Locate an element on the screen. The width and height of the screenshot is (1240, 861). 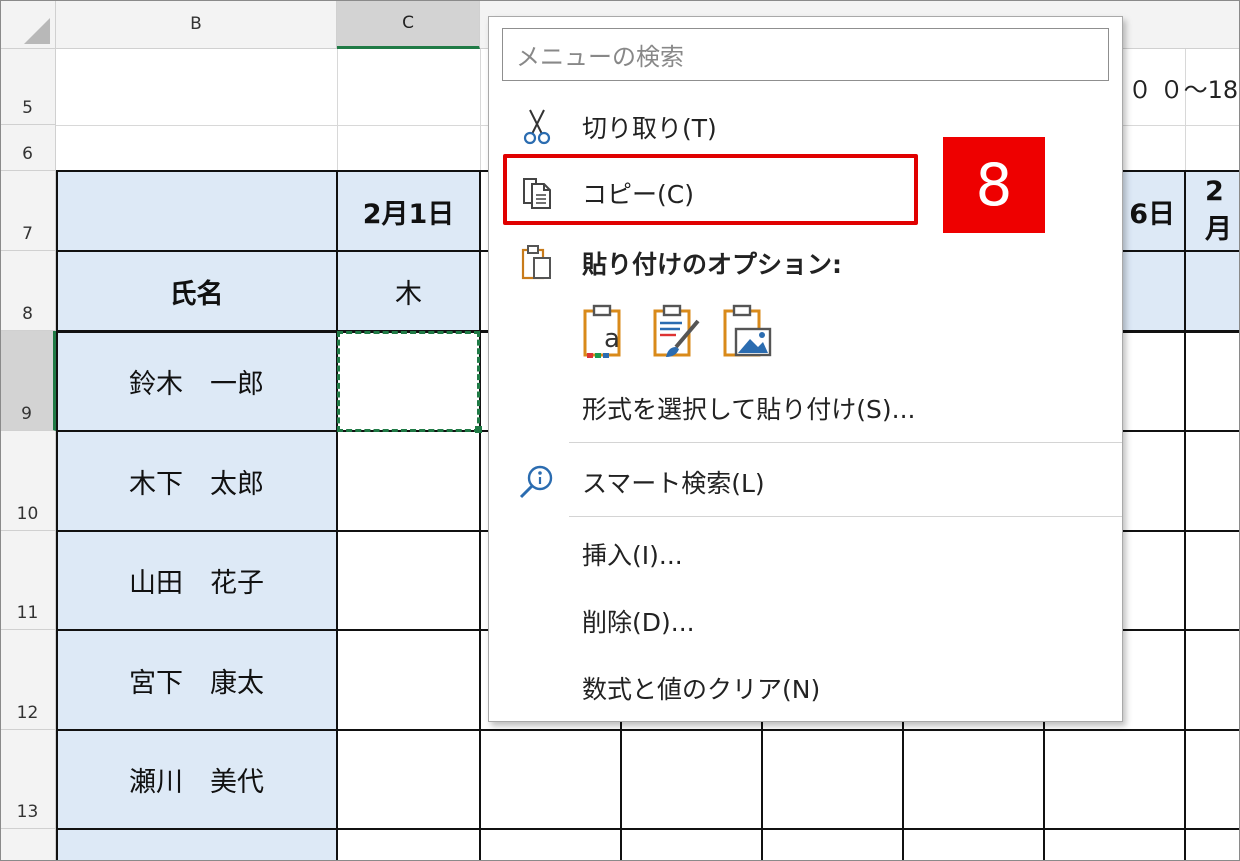
row-header-6: 6 is located at coordinates (28, 148).